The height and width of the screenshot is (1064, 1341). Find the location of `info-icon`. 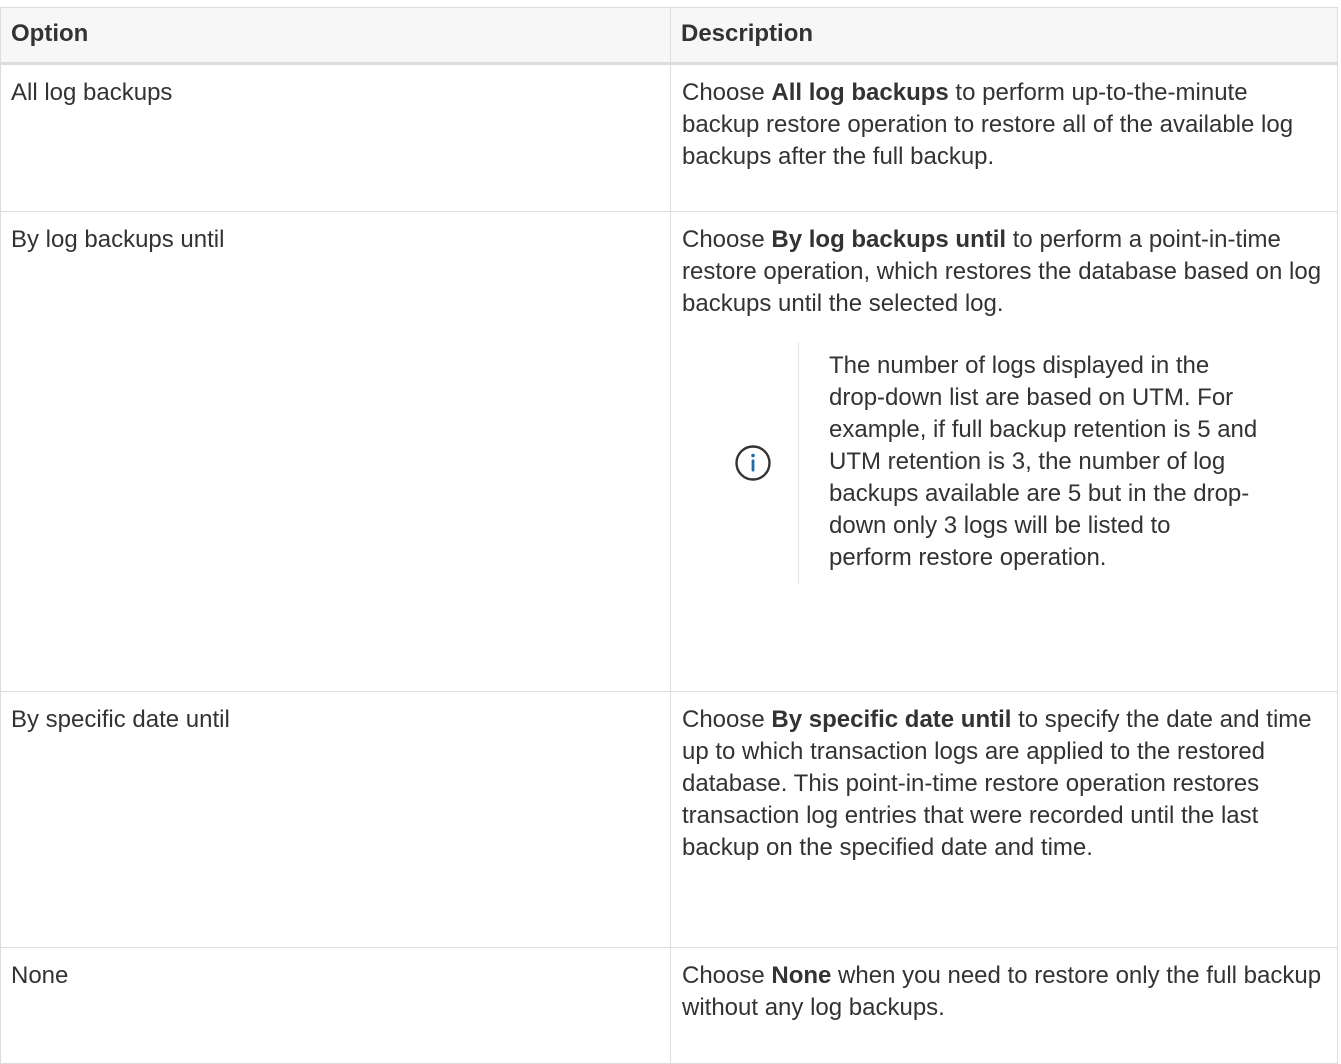

info-icon is located at coordinates (753, 463).